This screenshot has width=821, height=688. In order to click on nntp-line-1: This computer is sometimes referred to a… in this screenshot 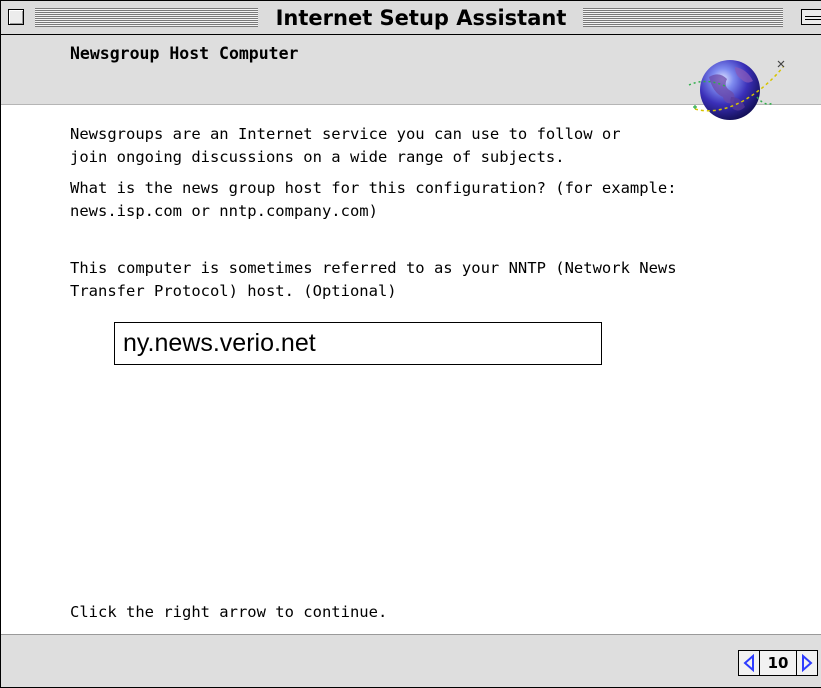, I will do `click(373, 268)`.